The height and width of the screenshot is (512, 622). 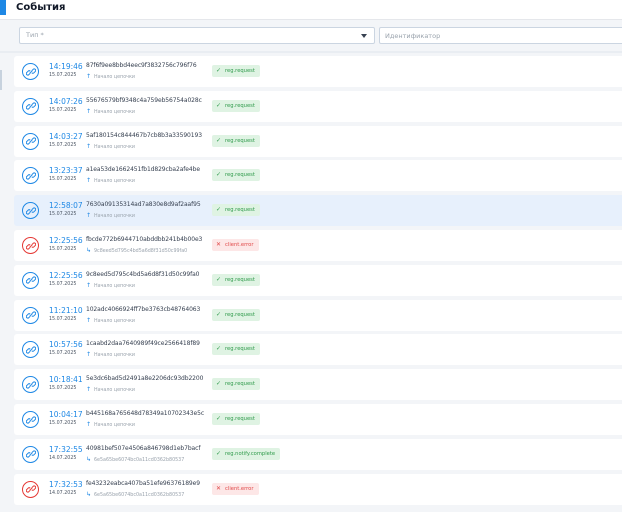 I want to click on event-id: 55676579bf9348c4a759eb56754a028c, so click(x=144, y=100).